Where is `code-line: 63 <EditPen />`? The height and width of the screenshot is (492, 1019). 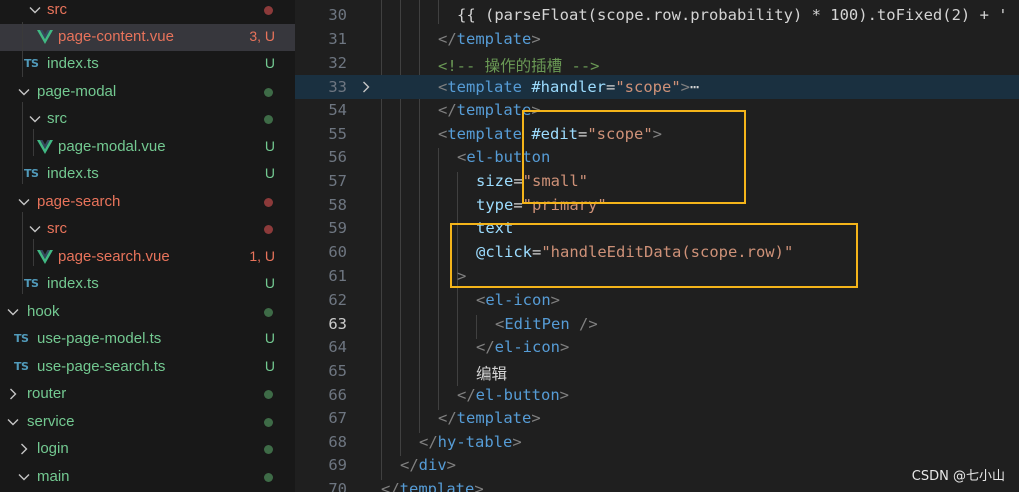
code-line: 63 <EditPen /> is located at coordinates (657, 324).